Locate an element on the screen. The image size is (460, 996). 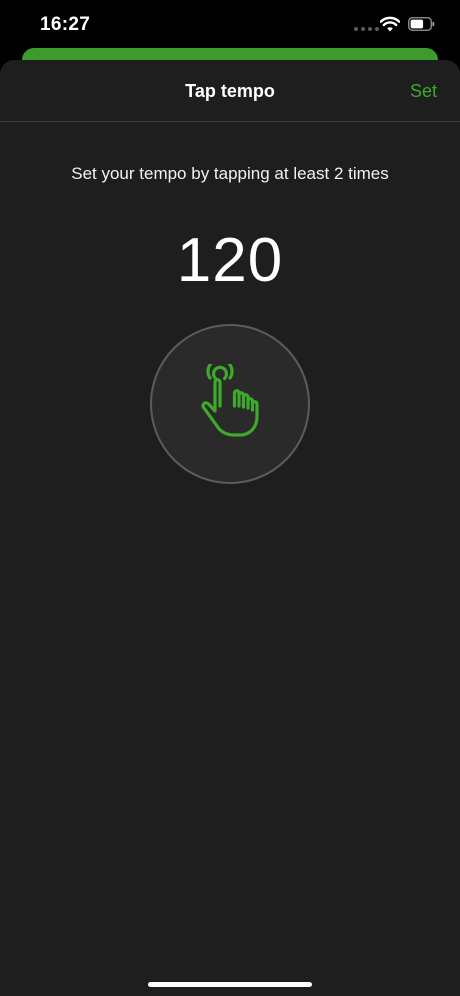
status-time: 16:27 is located at coordinates (65, 24).